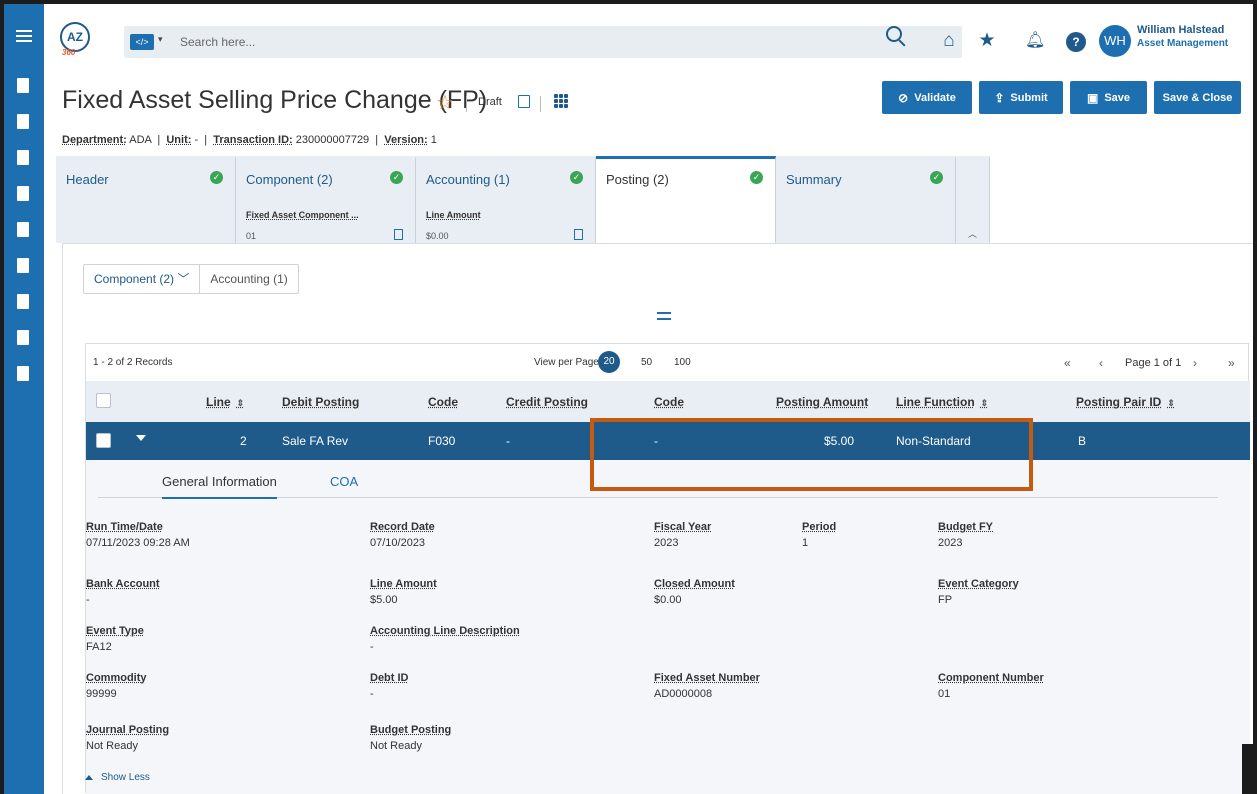 The image size is (1257, 794). What do you see at coordinates (987, 41) in the screenshot?
I see `star-icon: ★` at bounding box center [987, 41].